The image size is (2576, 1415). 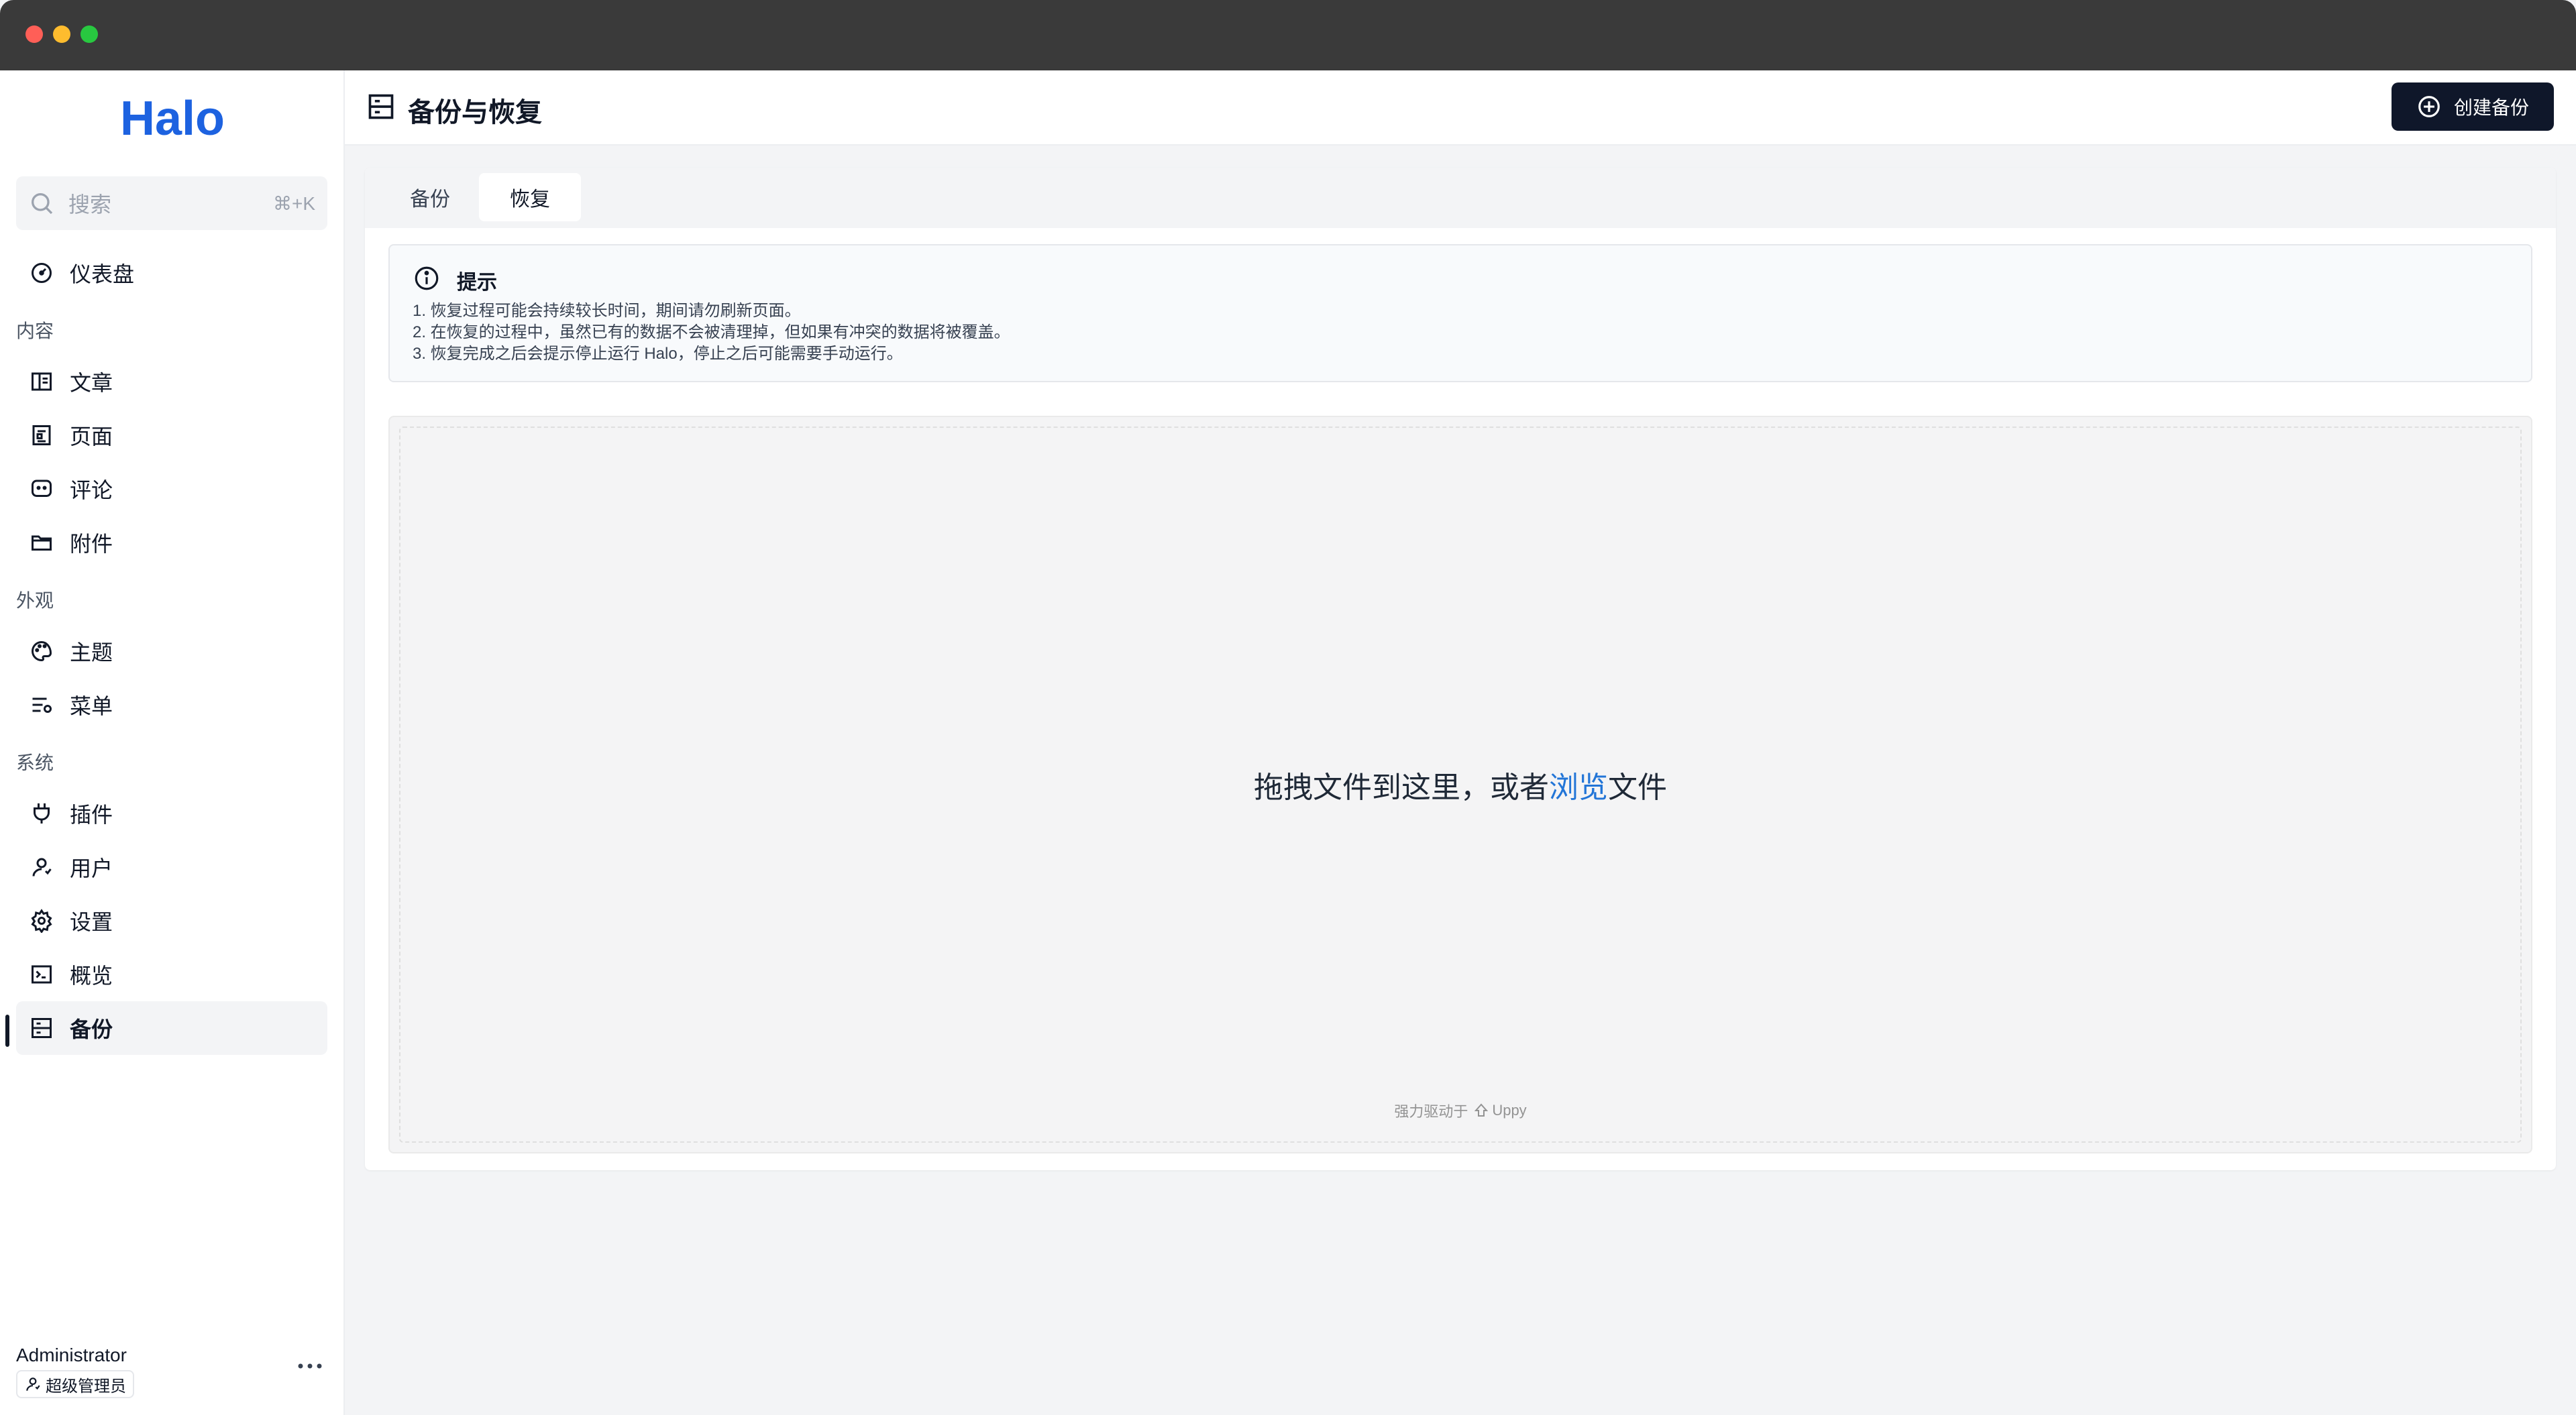 I want to click on more-dots-icon, so click(x=310, y=1366).